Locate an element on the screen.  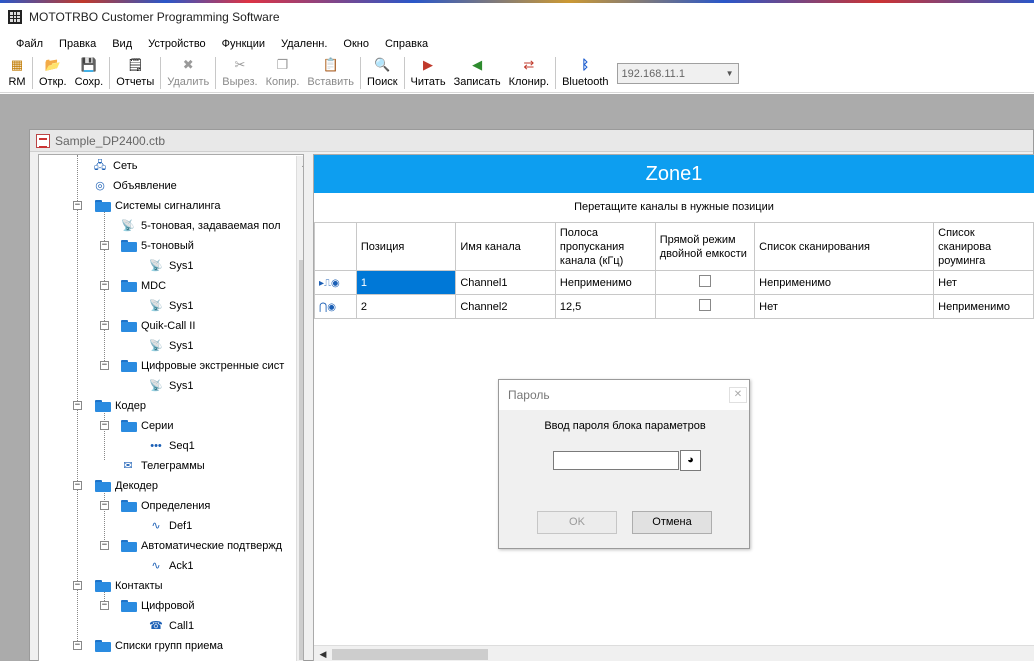
column-header-channel-name: Имя канала is located at coordinates (505, 246).